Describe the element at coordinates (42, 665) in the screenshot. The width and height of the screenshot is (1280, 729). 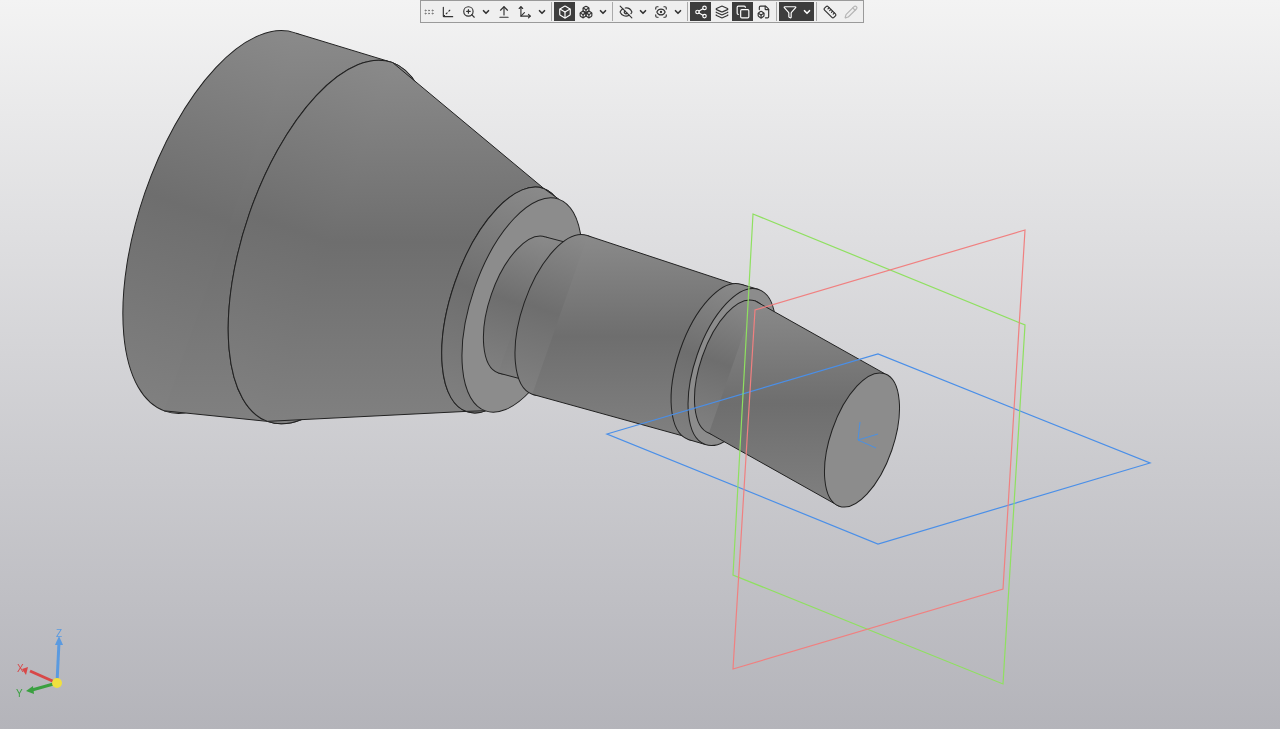
I see `axis-triad-drawing` at that location.